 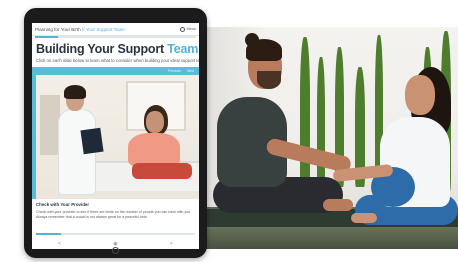 I want to click on slide-progress-bar, so click(x=115, y=234).